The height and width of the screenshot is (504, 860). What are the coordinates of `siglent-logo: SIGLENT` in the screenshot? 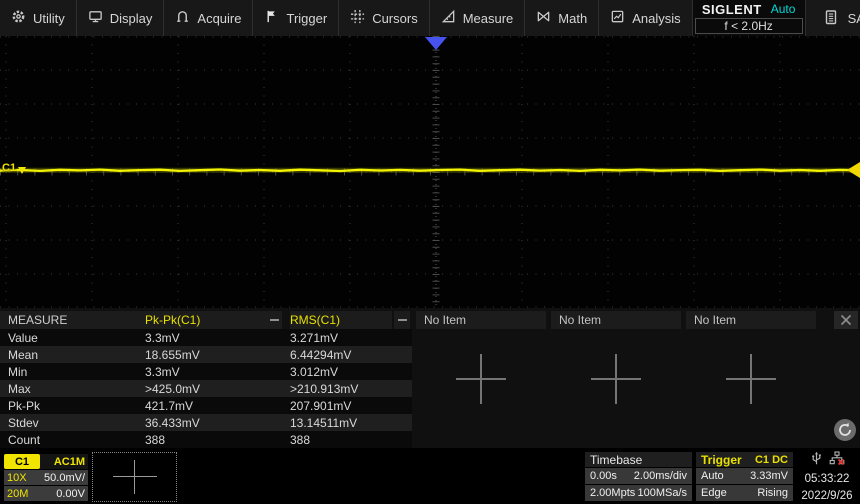 It's located at (731, 9).